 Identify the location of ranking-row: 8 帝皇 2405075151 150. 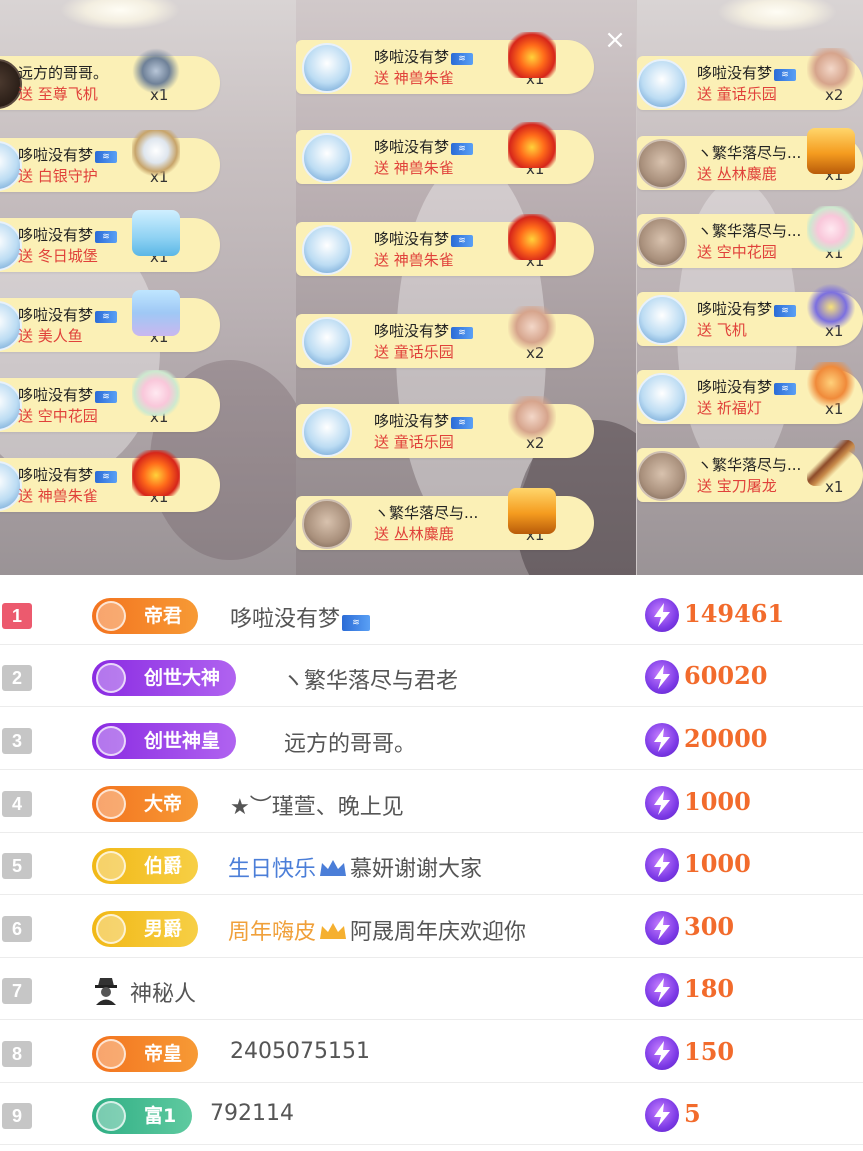
(431, 1052).